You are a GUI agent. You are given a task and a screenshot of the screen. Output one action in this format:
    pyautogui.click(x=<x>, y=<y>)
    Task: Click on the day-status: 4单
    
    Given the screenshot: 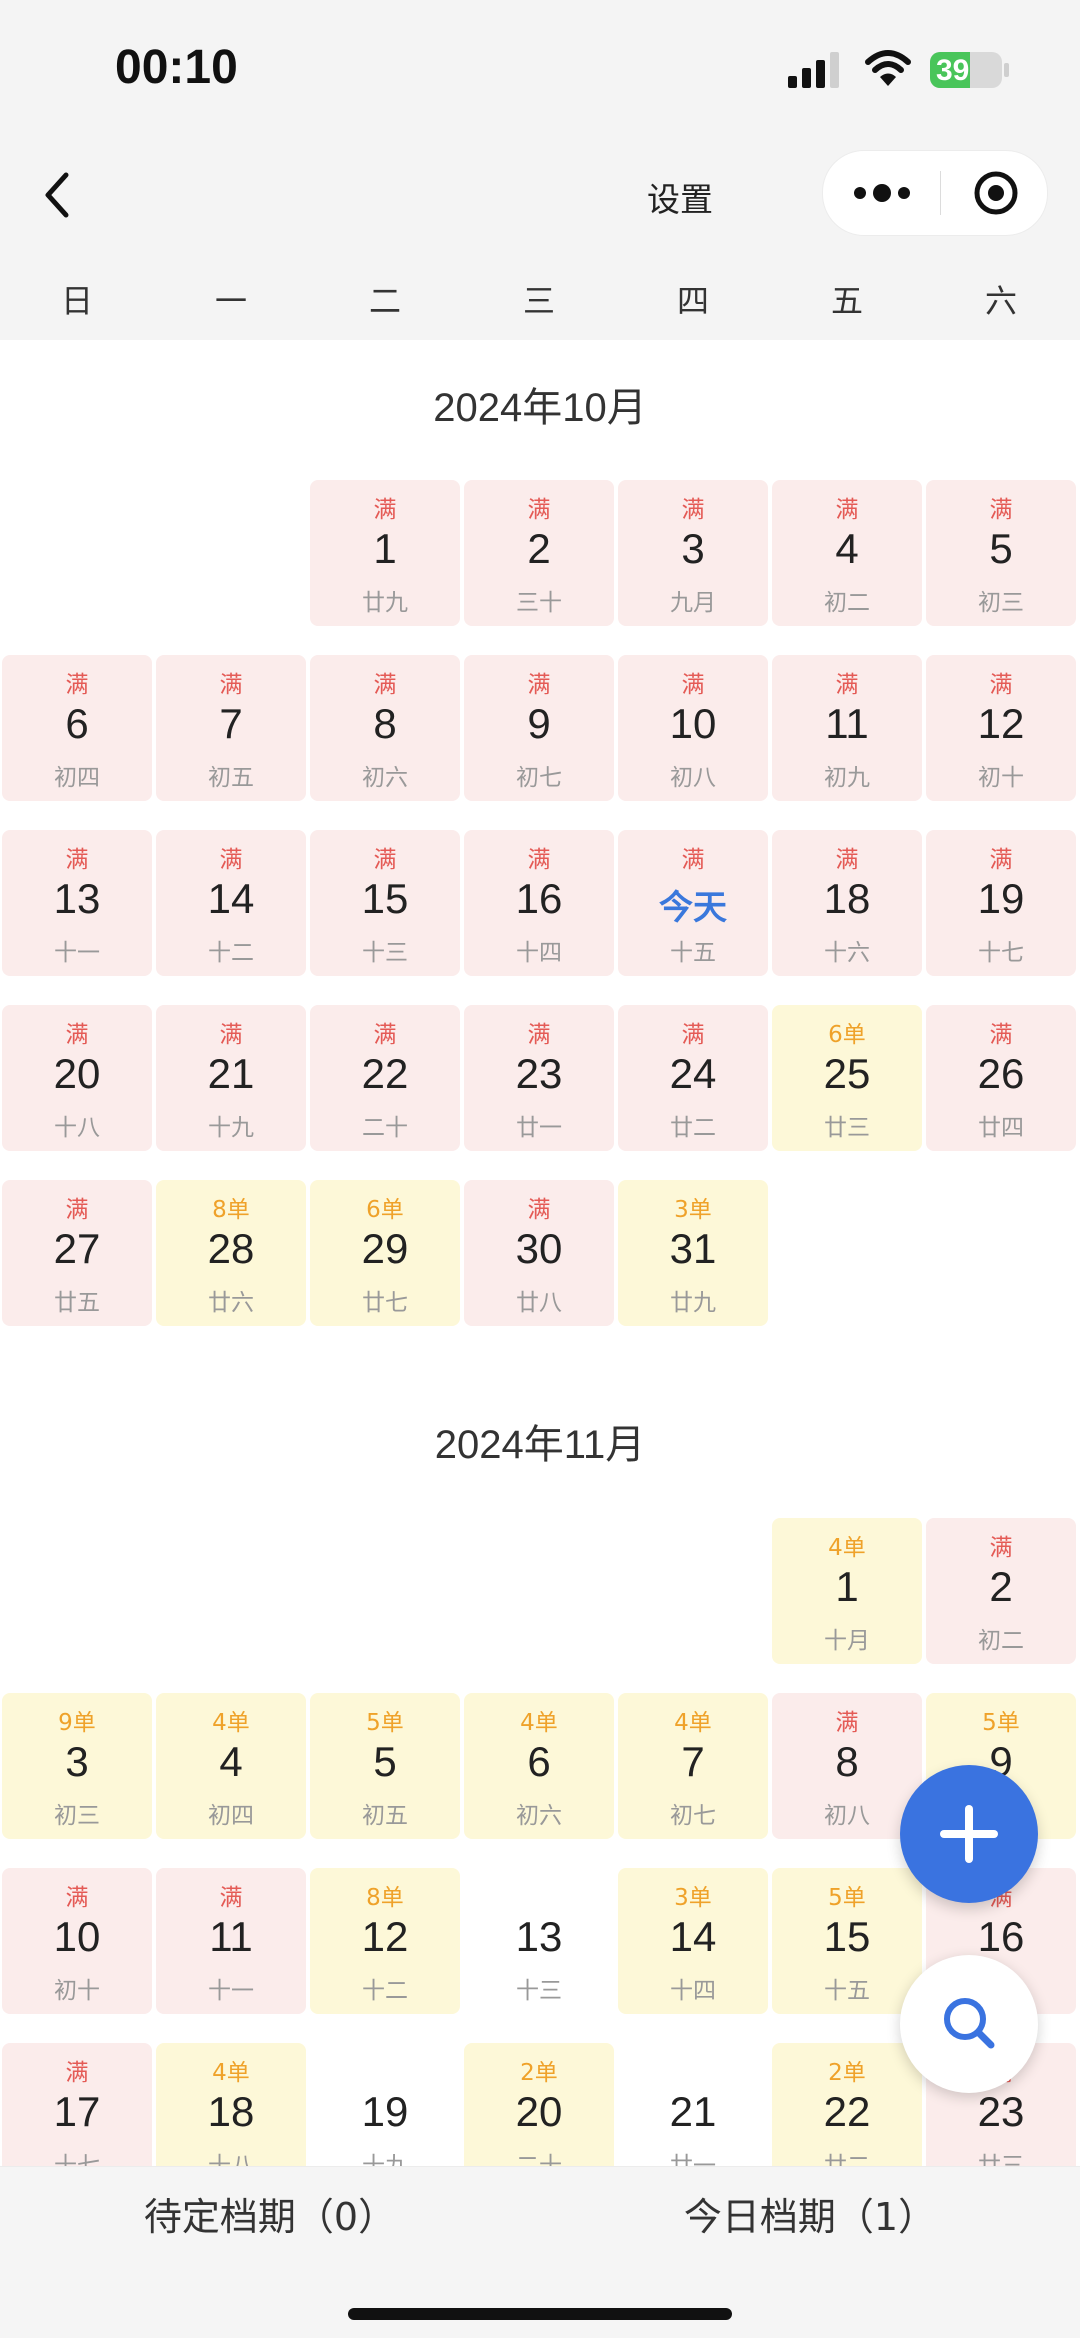 What is the action you would take?
    pyautogui.click(x=847, y=1548)
    